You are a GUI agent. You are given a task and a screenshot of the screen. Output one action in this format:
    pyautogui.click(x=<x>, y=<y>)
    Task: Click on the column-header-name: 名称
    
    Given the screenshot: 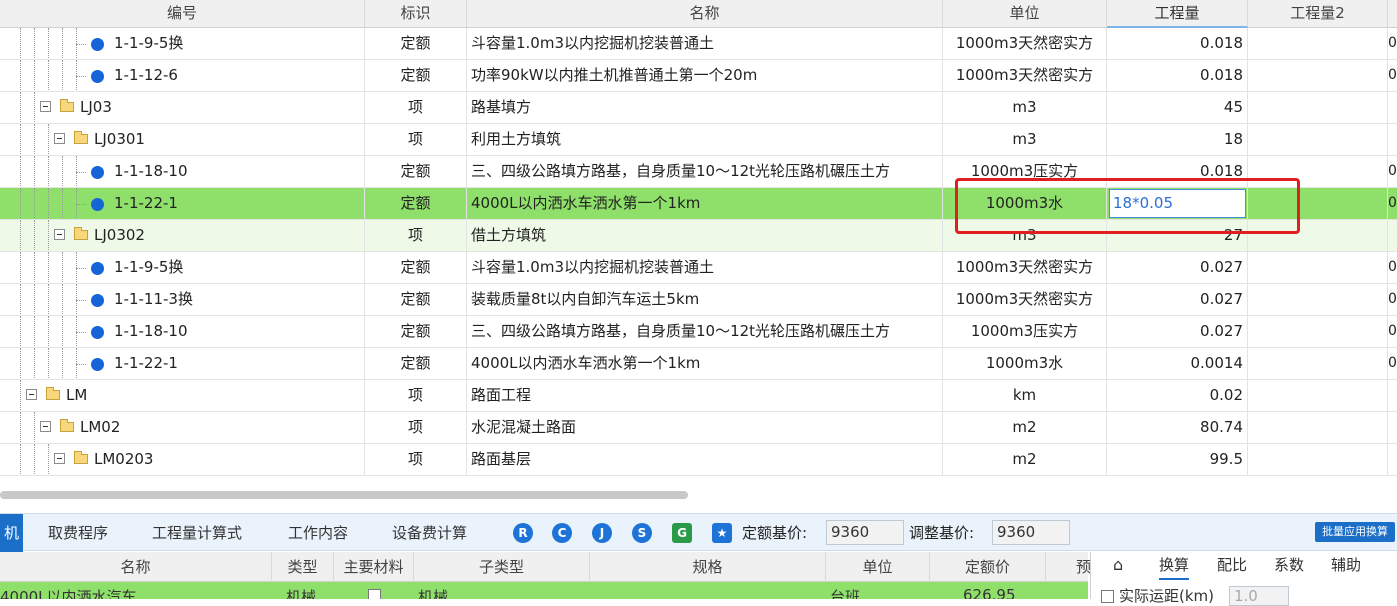 What is the action you would take?
    pyautogui.click(x=705, y=14)
    